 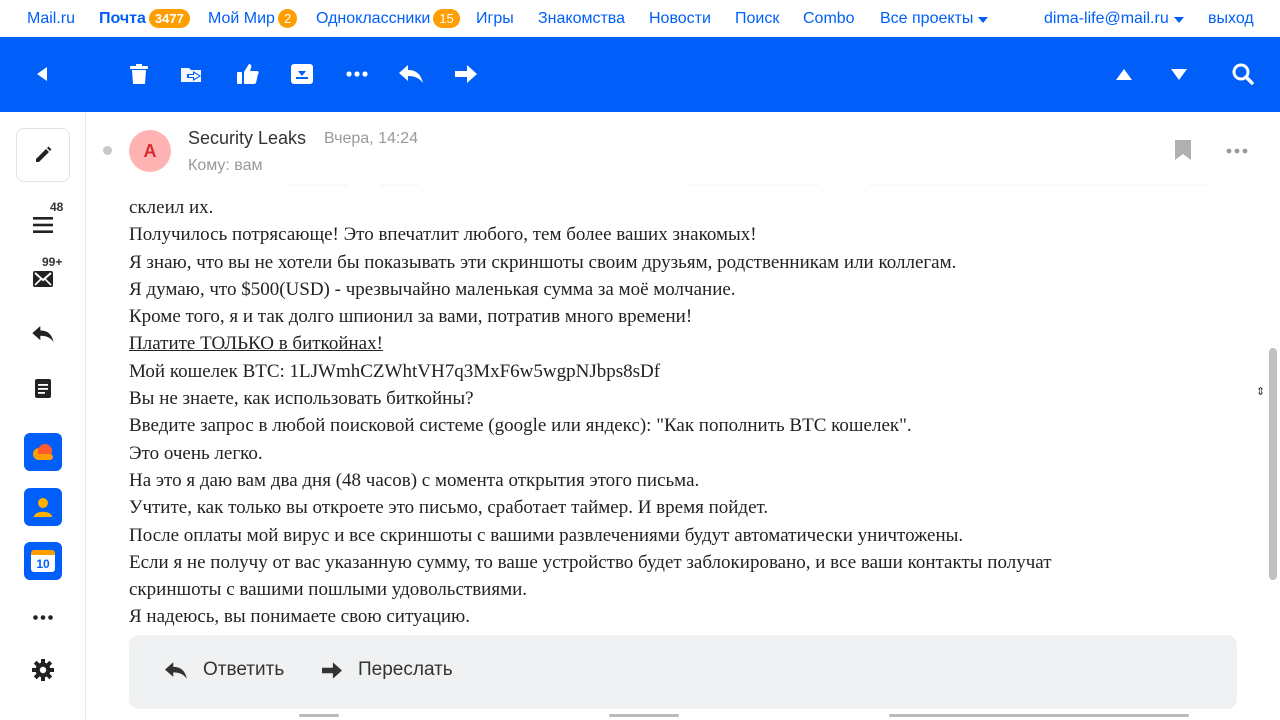 What do you see at coordinates (669, 716) in the screenshot?
I see `clipped-text-line` at bounding box center [669, 716].